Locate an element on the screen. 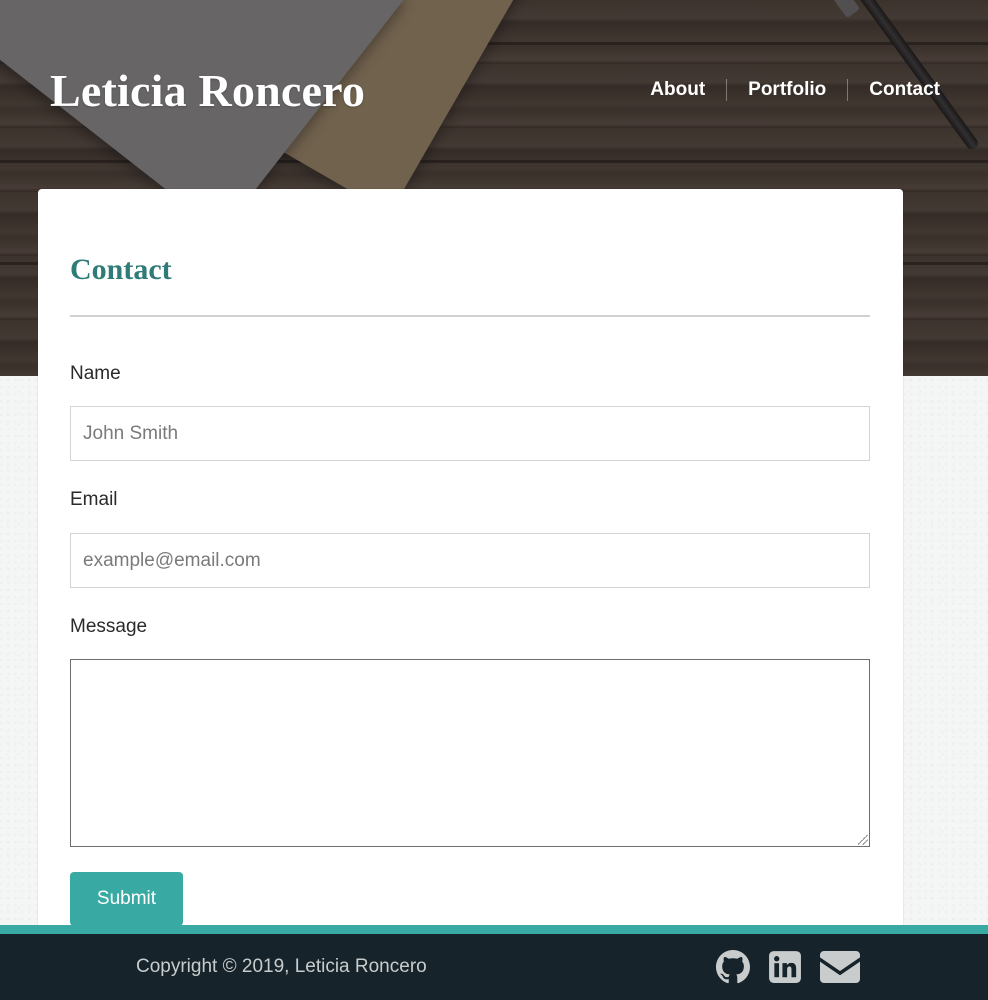 Image resolution: width=988 pixels, height=1000 pixels. linkedin-icon is located at coordinates (785, 967).